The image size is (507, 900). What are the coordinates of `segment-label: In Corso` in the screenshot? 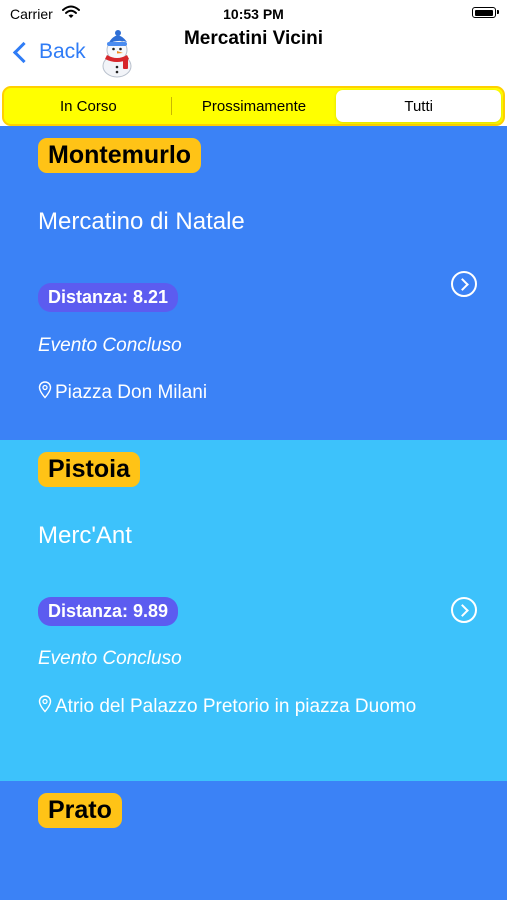 It's located at (88, 106).